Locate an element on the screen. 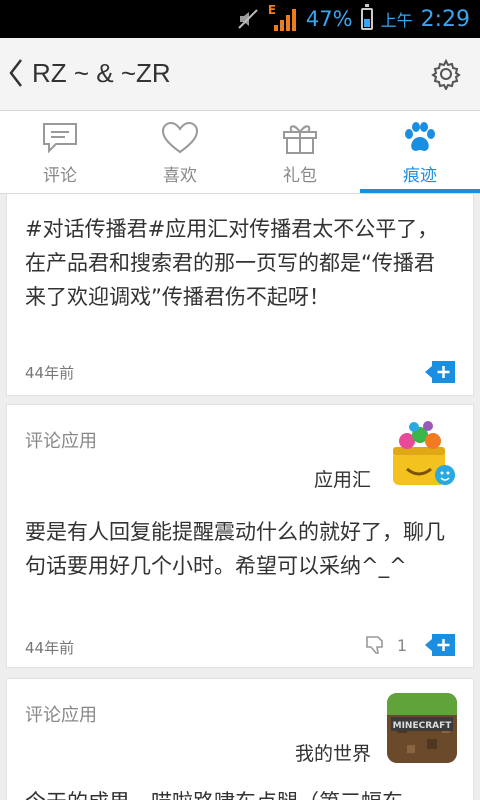  minecraft-logo-text: MINECRAFT is located at coordinates (423, 726).